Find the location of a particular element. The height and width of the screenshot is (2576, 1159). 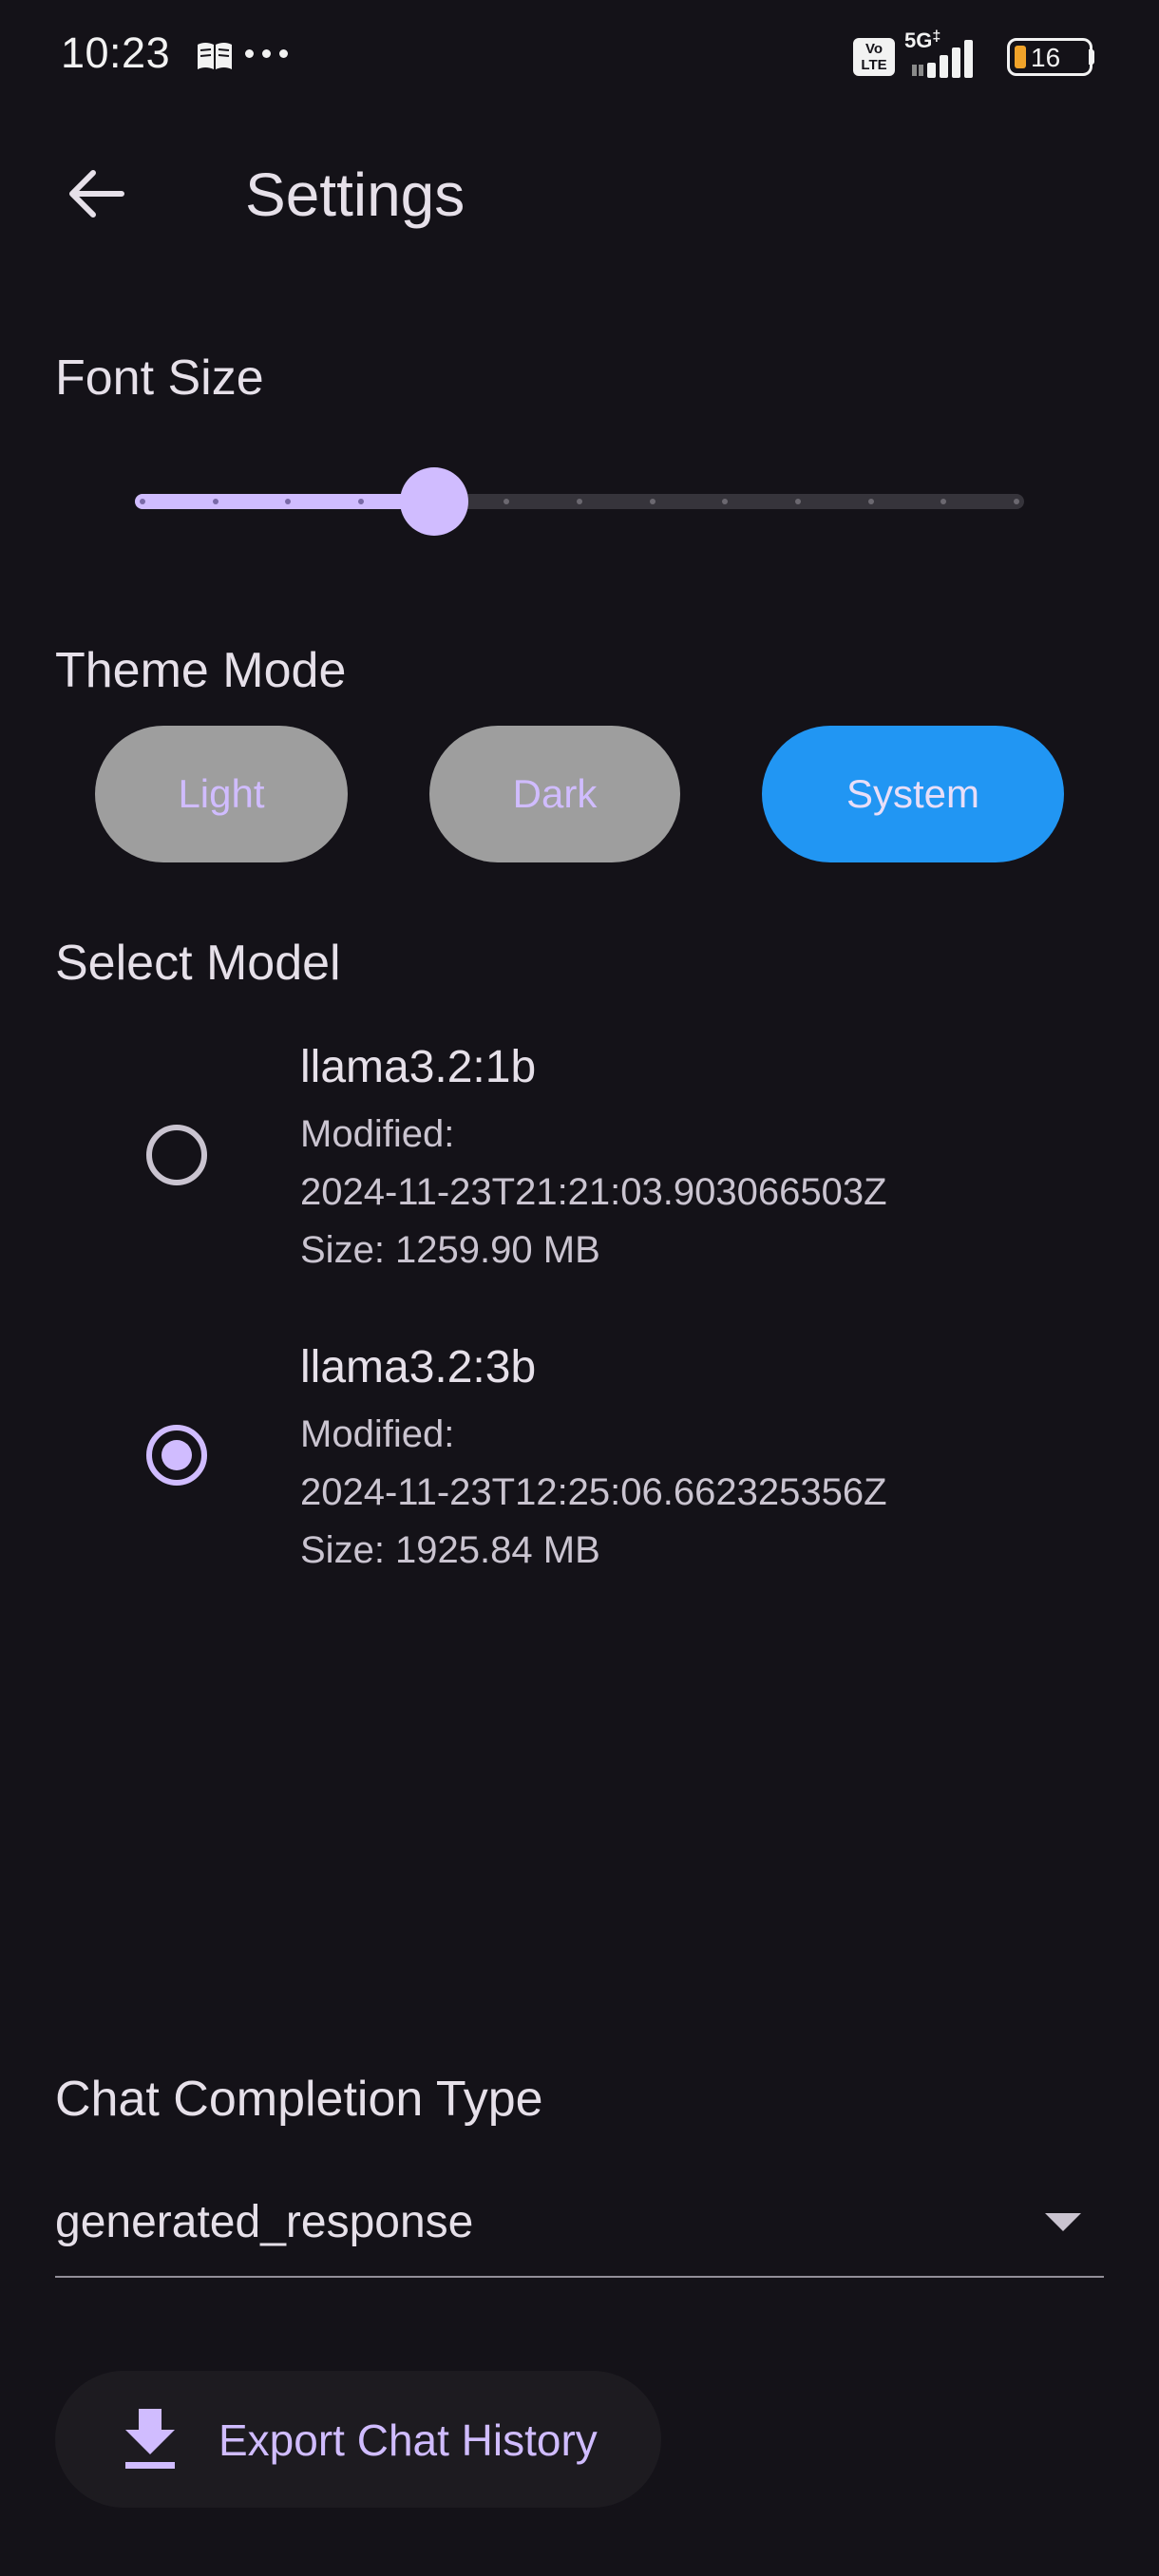

book-icon is located at coordinates (215, 58).